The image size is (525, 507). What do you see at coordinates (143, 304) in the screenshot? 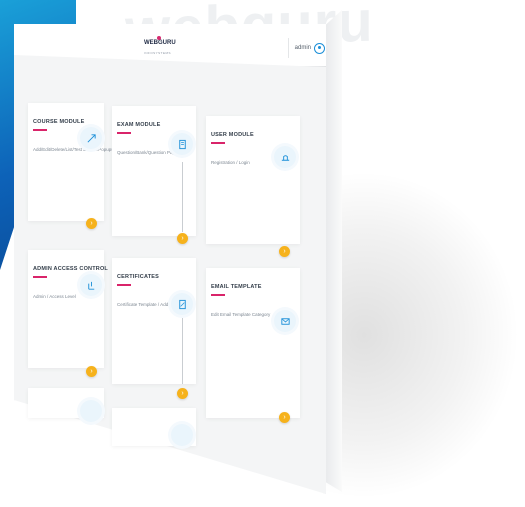
I see `card-description: Certificate Template / Add` at bounding box center [143, 304].